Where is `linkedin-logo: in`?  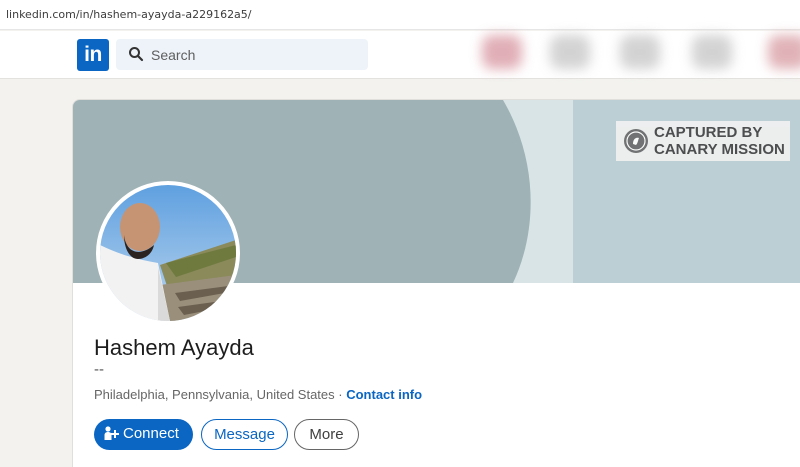
linkedin-logo: in is located at coordinates (93, 55).